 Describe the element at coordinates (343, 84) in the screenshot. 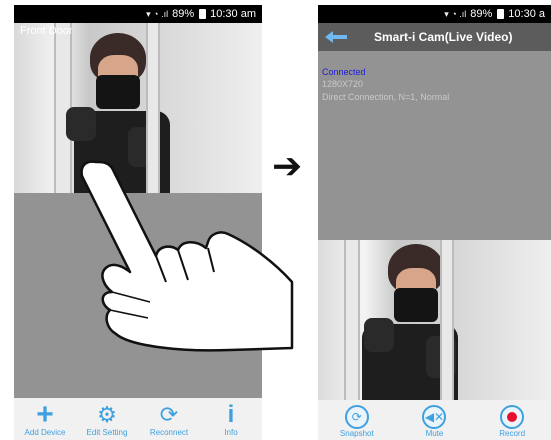

I see `resolution-text: 1280X720` at that location.